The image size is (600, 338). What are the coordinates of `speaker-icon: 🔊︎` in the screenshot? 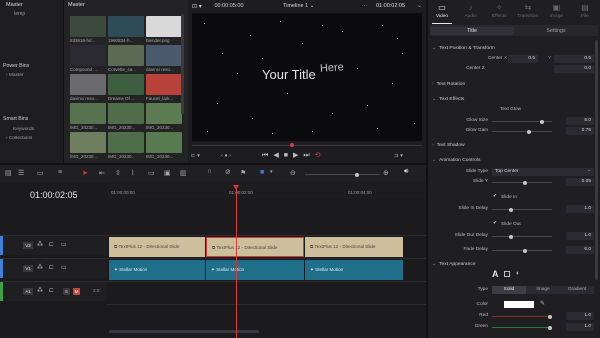 It's located at (406, 172).